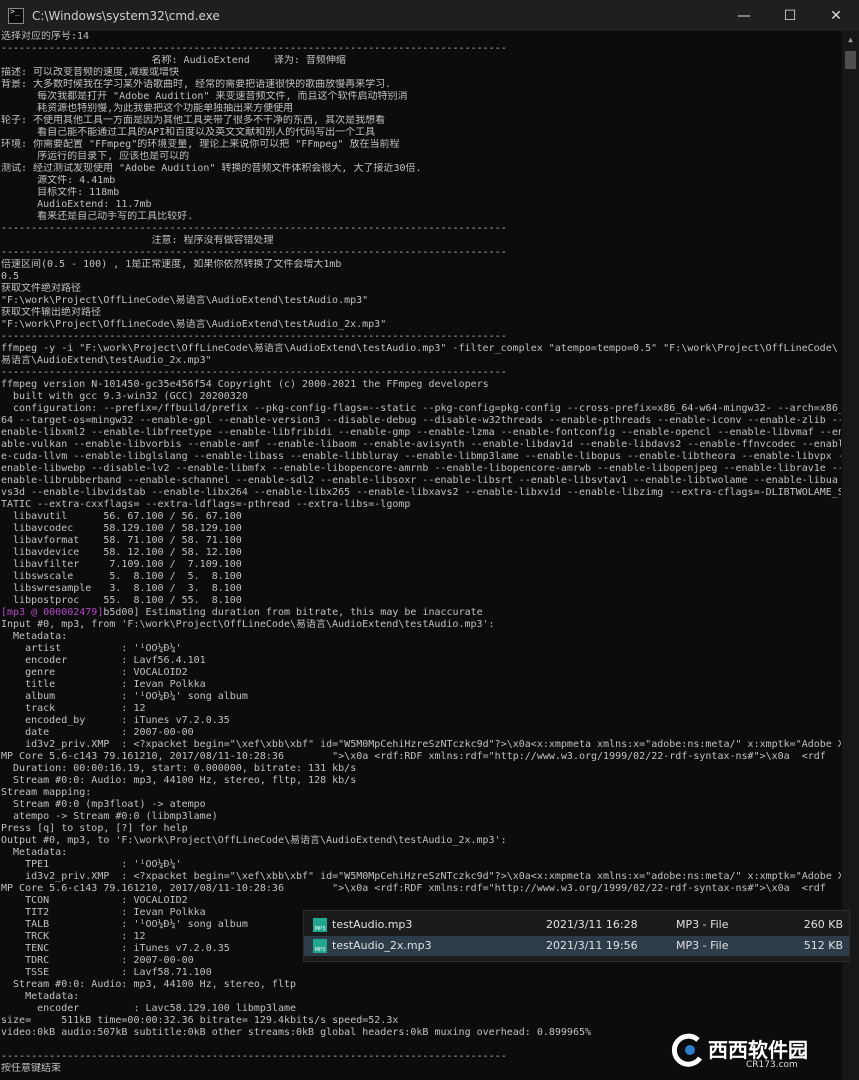 The image size is (859, 1080). What do you see at coordinates (10, 276) in the screenshot?
I see `console-line: 0.5` at bounding box center [10, 276].